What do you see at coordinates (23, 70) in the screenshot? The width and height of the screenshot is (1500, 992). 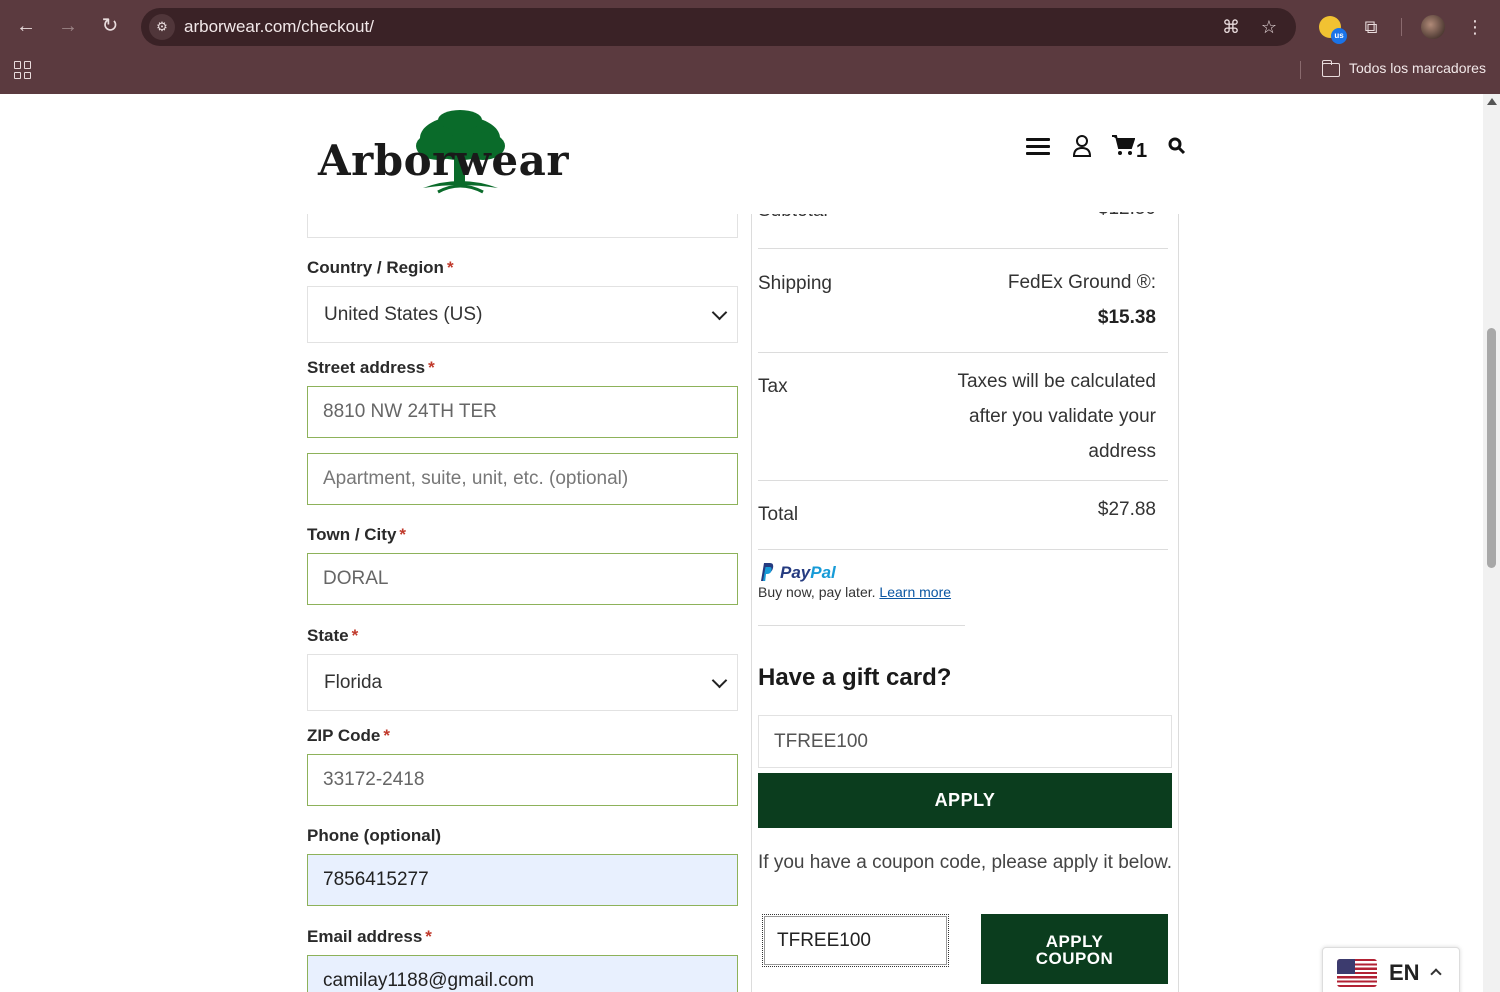 I see `apps-grid-icon` at bounding box center [23, 70].